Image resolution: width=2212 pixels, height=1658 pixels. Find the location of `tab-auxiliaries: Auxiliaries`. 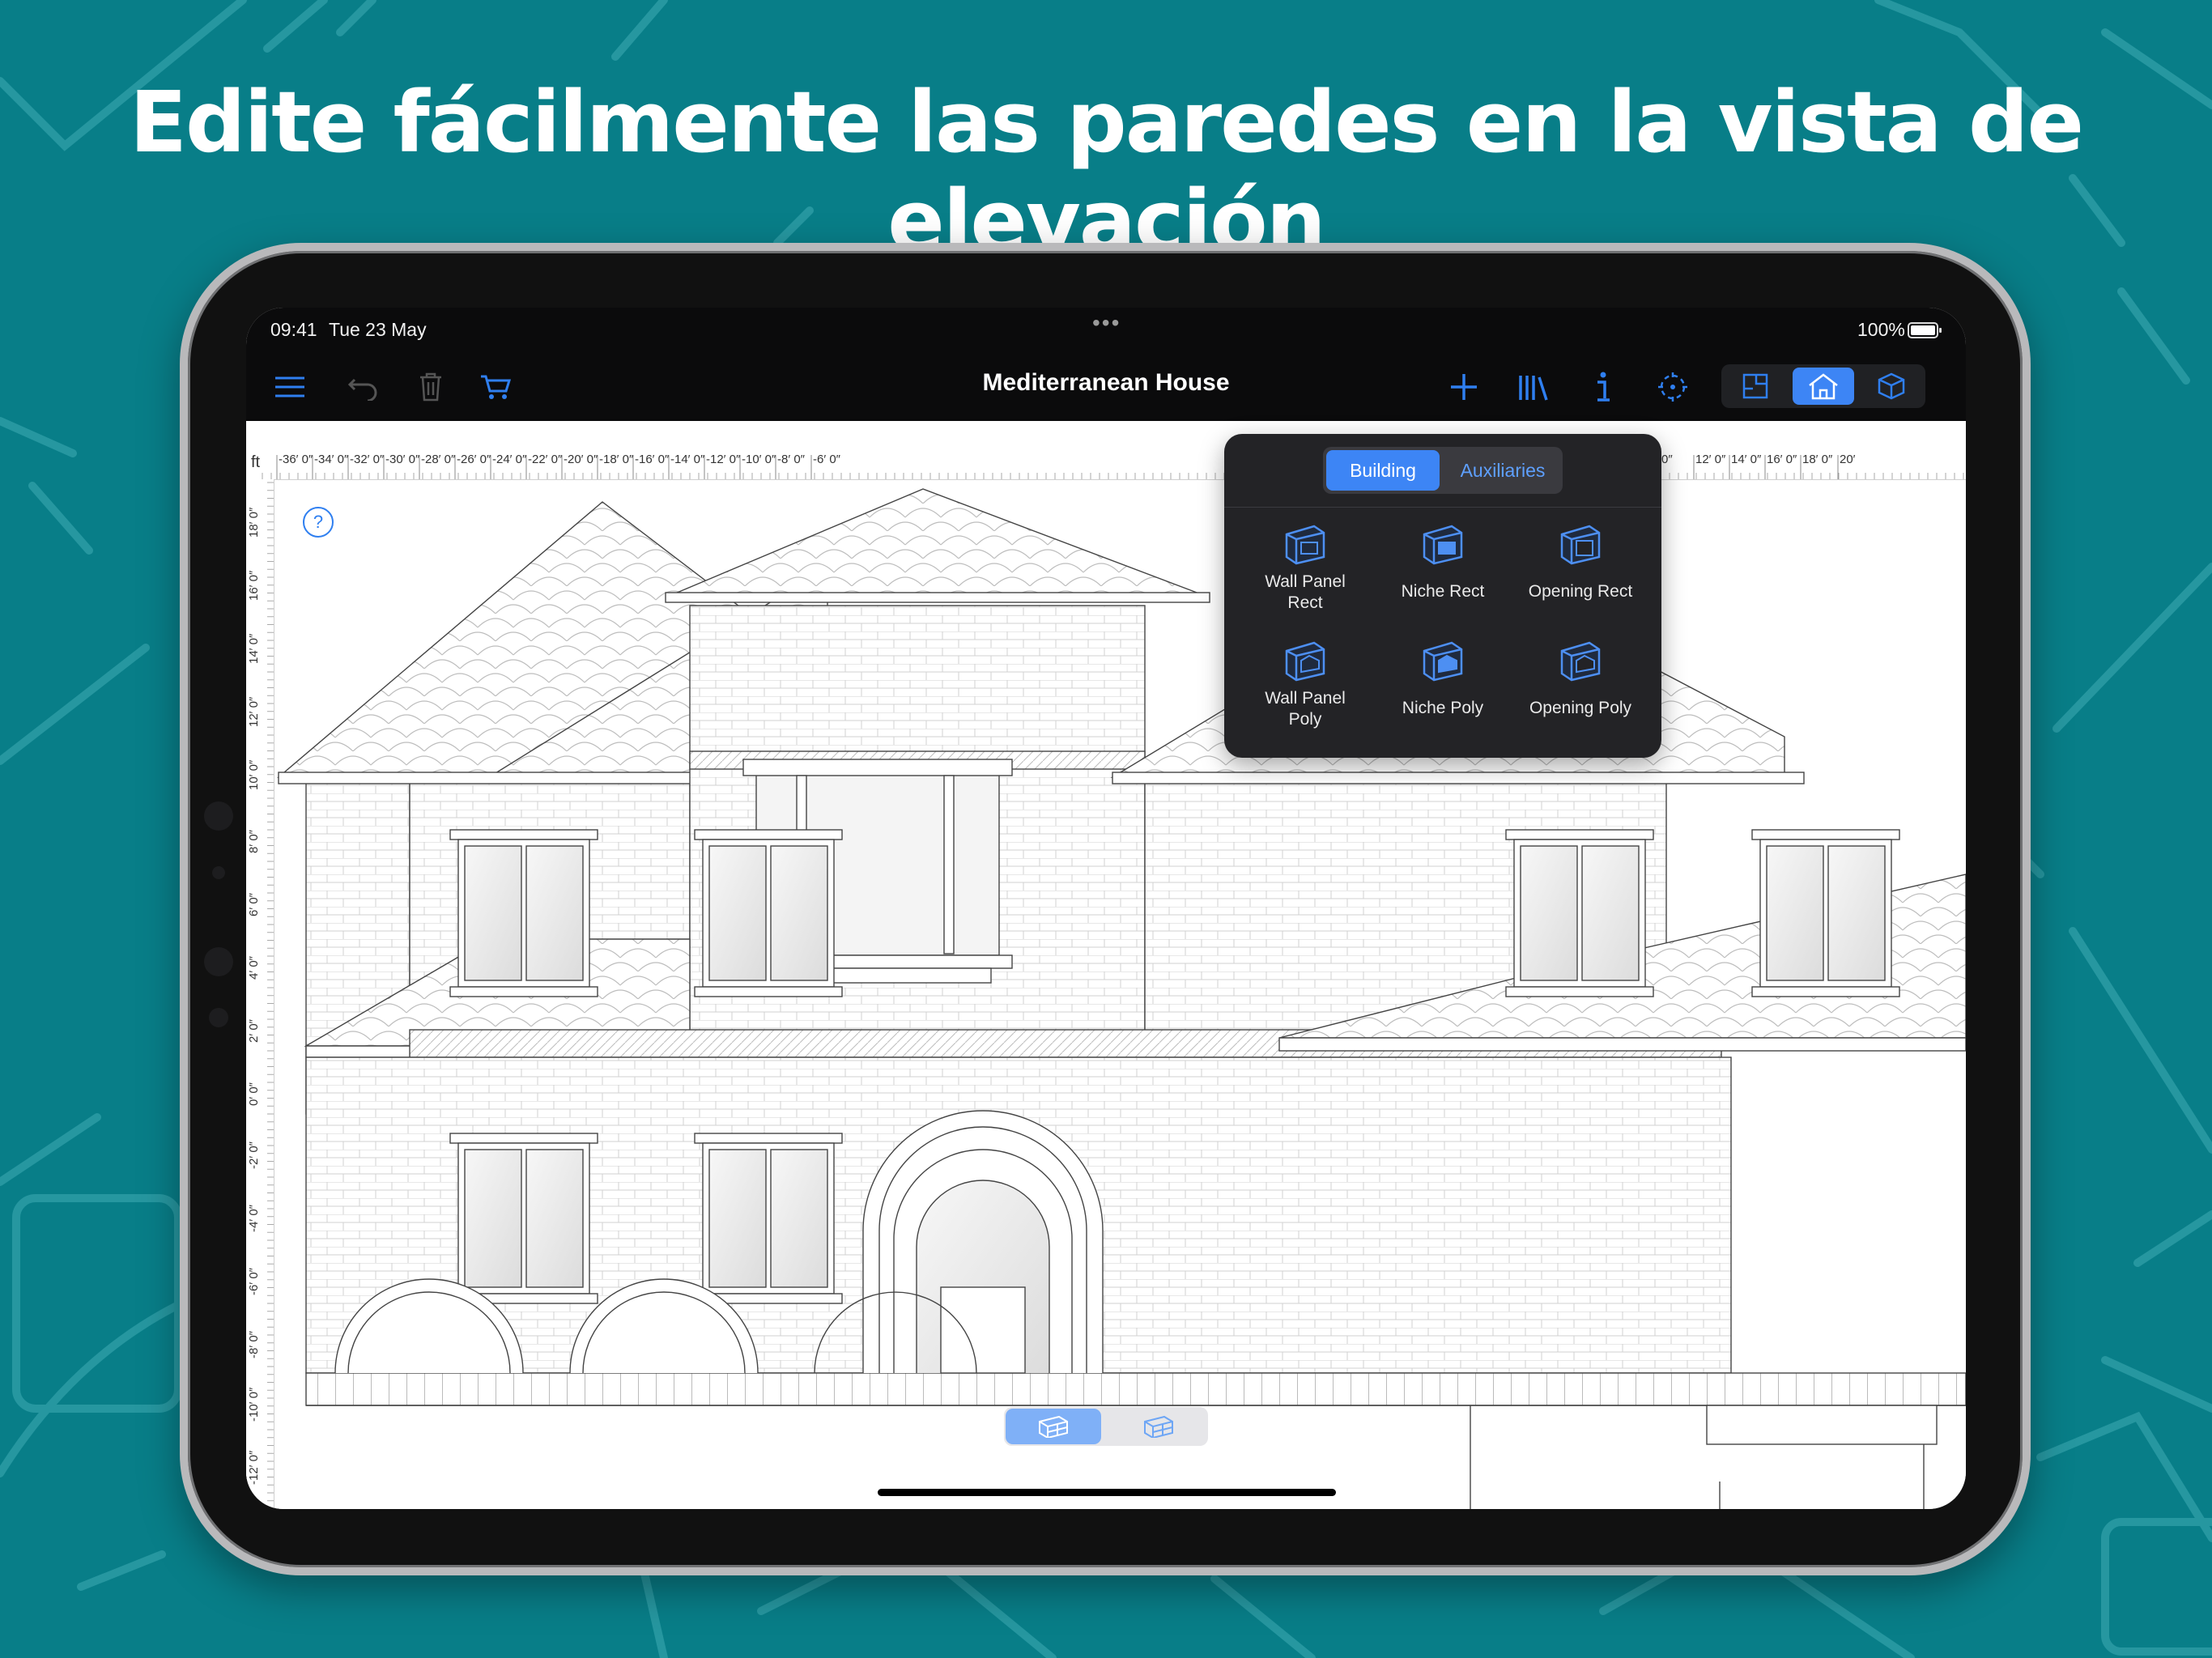

tab-auxiliaries: Auxiliaries is located at coordinates (1503, 470).